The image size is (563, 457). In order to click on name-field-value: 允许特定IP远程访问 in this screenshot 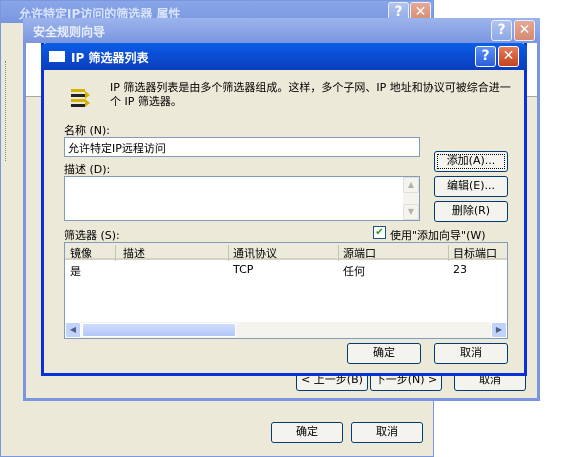, I will do `click(117, 148)`.